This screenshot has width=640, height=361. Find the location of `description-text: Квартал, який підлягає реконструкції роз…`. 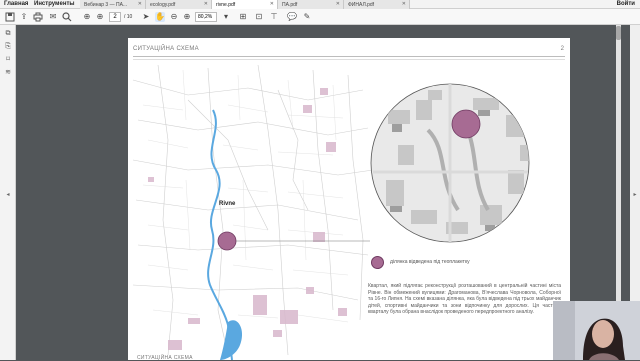

description-text: Квартал, який підлягає реконструкції роз… is located at coordinates (464, 299).